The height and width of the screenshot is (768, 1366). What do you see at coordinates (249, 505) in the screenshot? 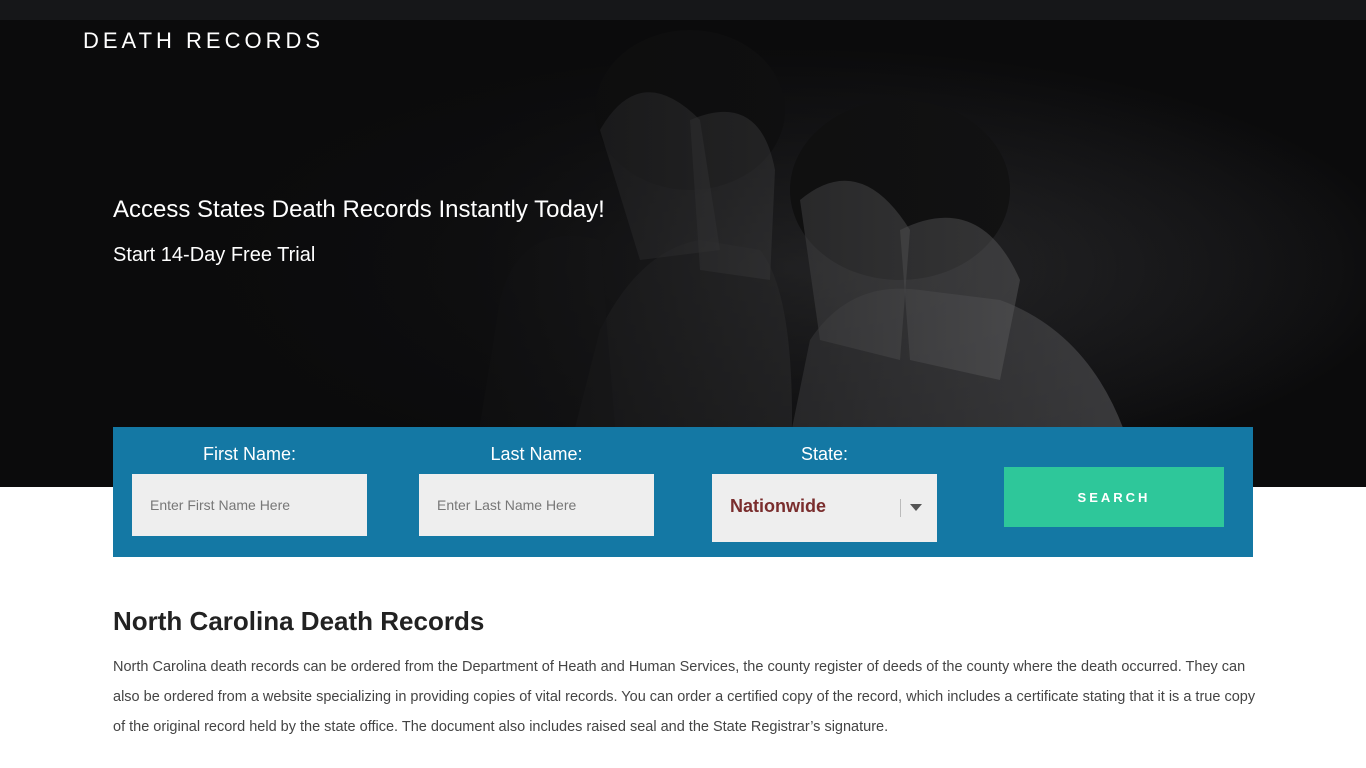
I see `first-name-input` at bounding box center [249, 505].